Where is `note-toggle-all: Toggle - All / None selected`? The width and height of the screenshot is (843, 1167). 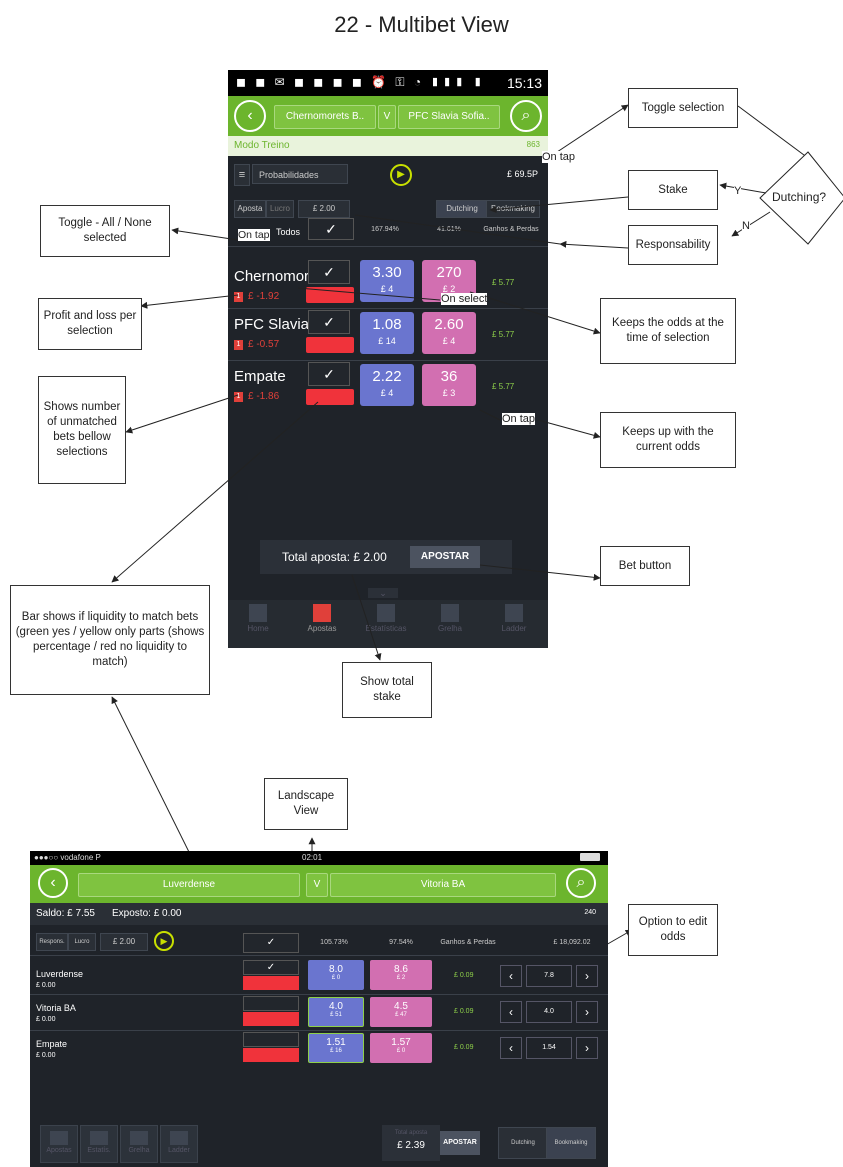
note-toggle-all: Toggle - All / None selected is located at coordinates (105, 231).